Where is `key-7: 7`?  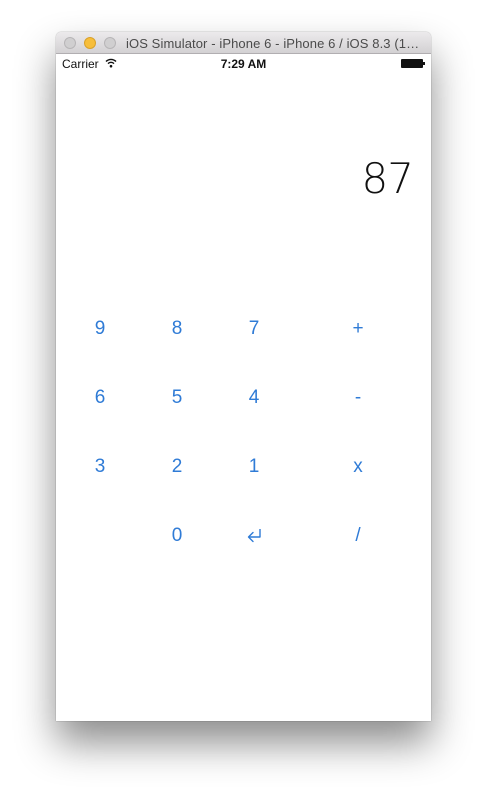
key-7: 7 is located at coordinates (254, 329).